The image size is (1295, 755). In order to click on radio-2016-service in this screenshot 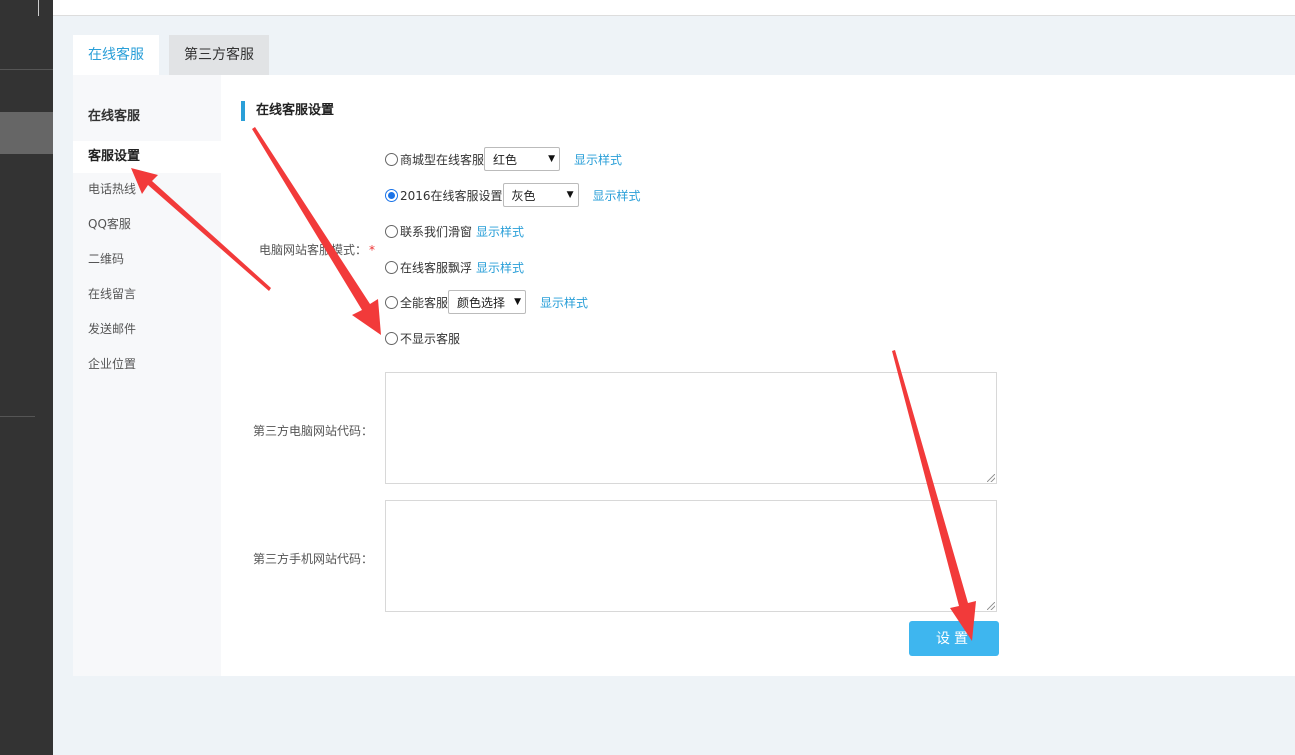, I will do `click(391, 195)`.